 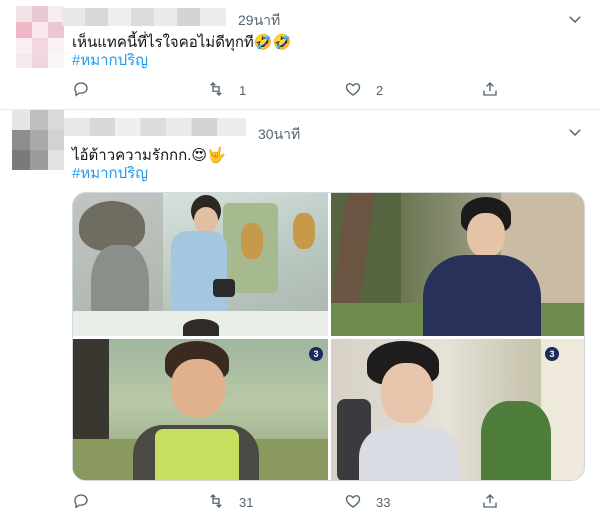 What do you see at coordinates (243, 90) in the screenshot?
I see `retweet-count: 1` at bounding box center [243, 90].